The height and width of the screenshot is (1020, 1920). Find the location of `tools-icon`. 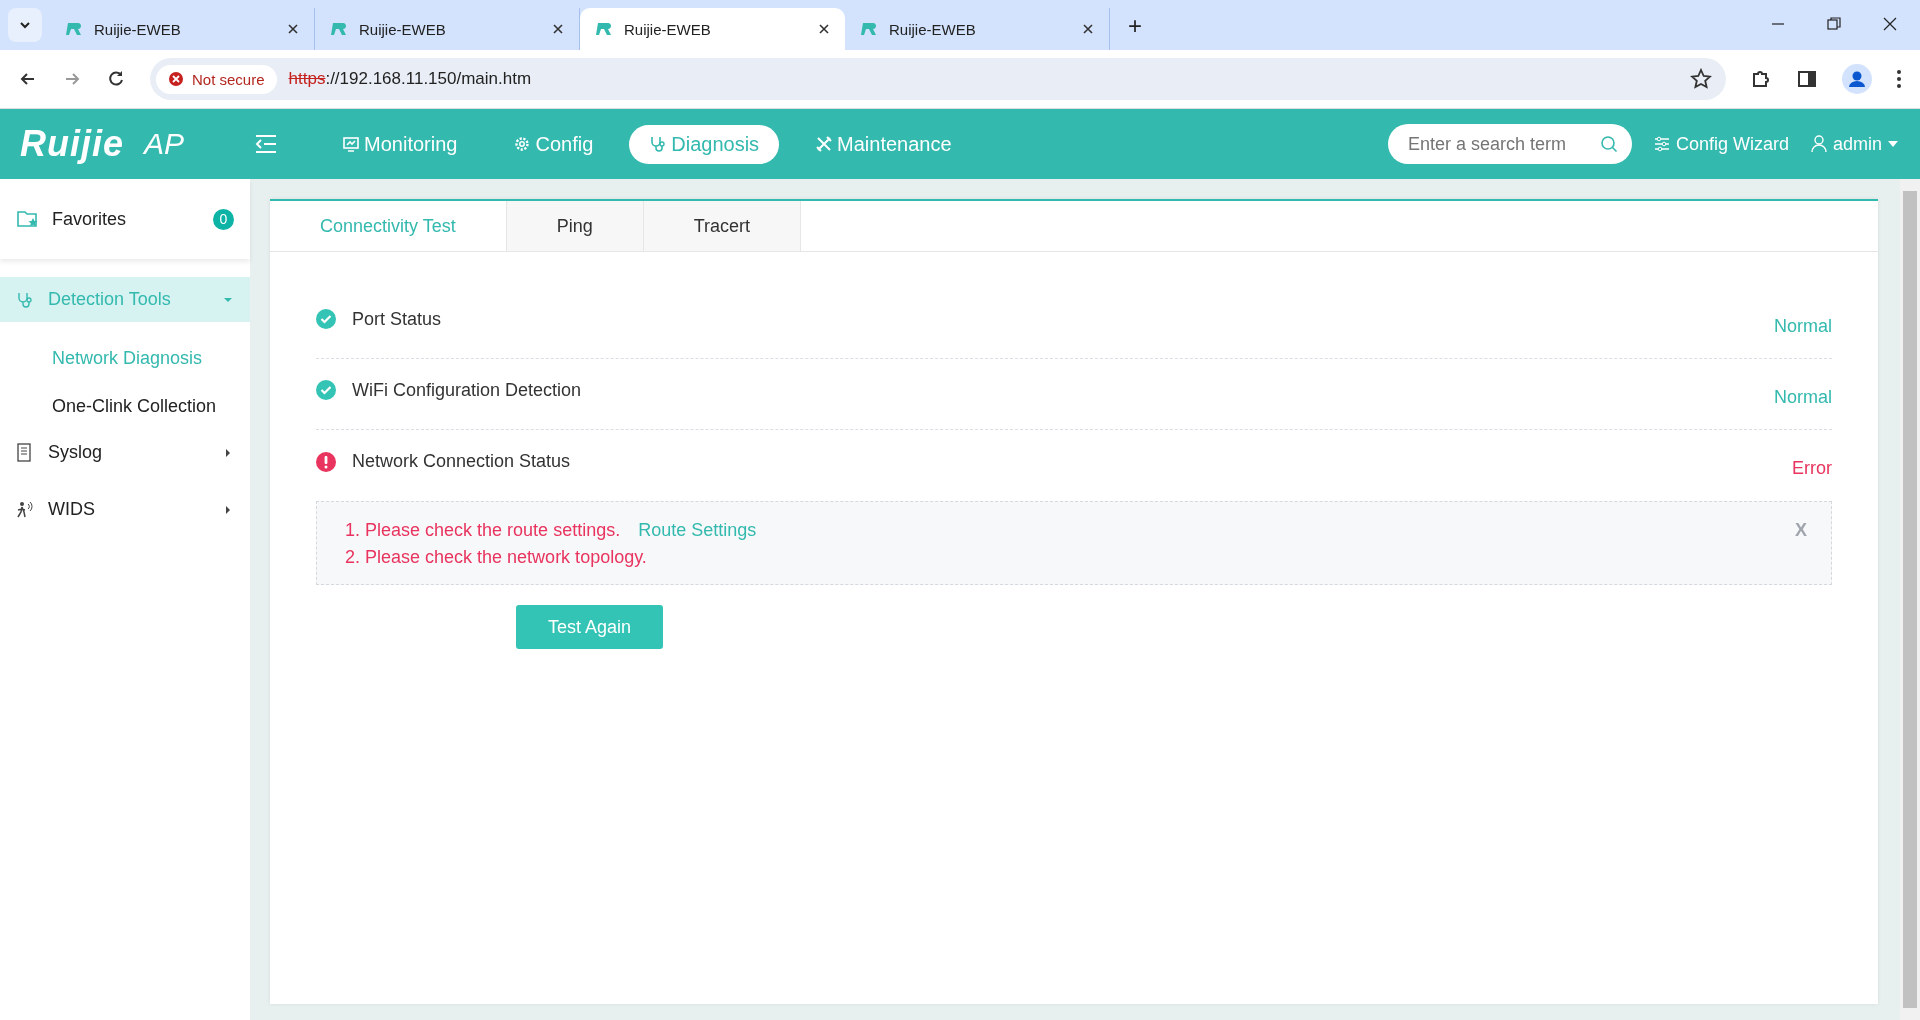

tools-icon is located at coordinates (824, 144).